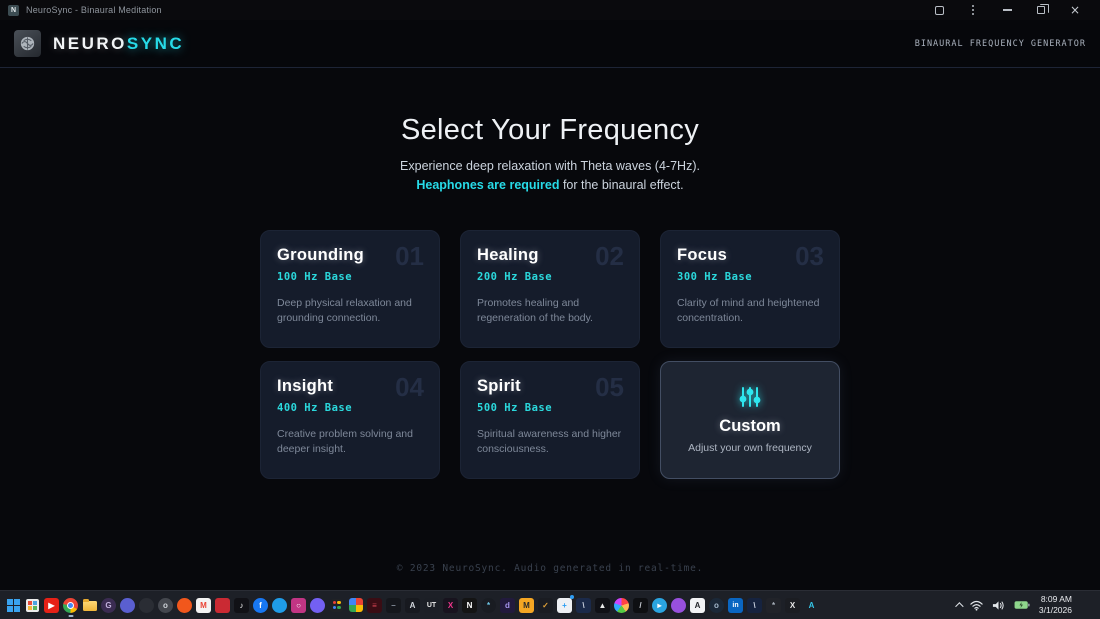  Describe the element at coordinates (155, 43) in the screenshot. I see `brand-accent: SYNC` at that location.